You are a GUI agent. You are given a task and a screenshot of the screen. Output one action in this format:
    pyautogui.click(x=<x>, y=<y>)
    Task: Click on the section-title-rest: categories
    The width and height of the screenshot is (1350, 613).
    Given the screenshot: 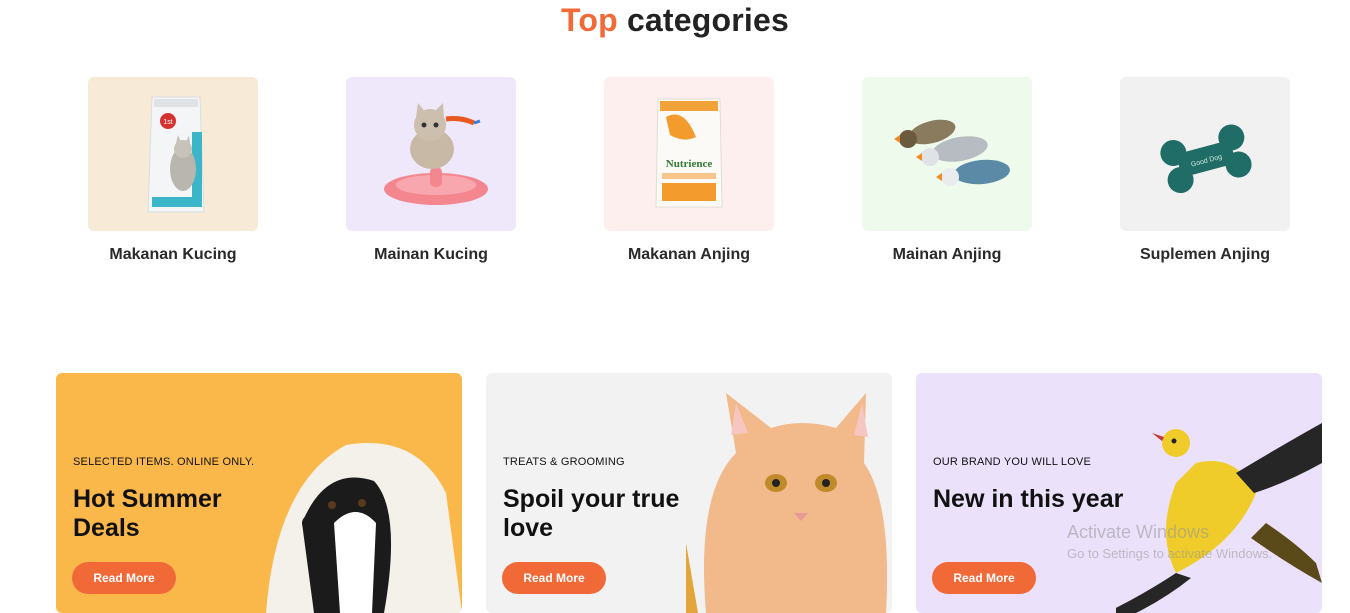 What is the action you would take?
    pyautogui.click(x=708, y=20)
    